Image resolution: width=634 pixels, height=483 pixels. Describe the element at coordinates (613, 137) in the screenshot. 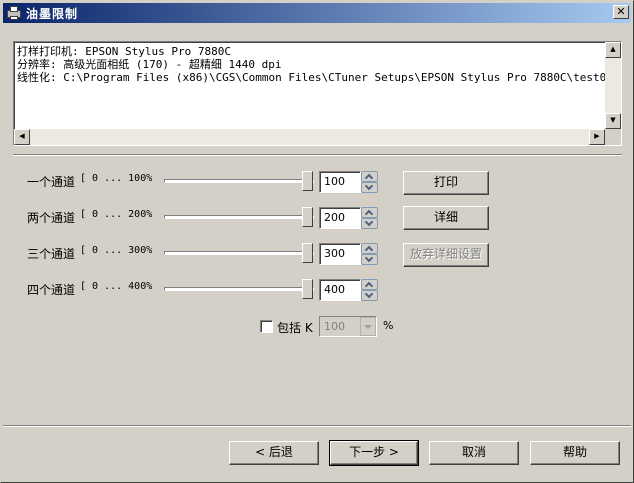

I see `scrollbar-corner` at that location.